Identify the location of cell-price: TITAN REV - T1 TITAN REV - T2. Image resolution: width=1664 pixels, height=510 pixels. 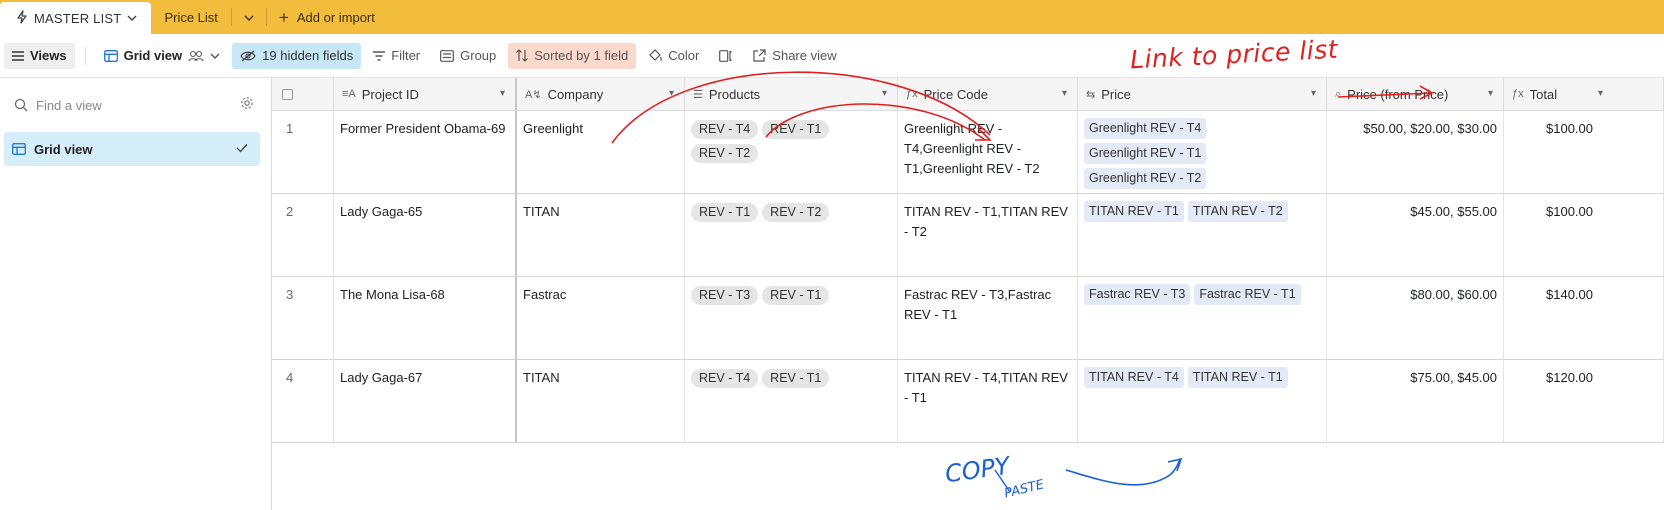
(1202, 235).